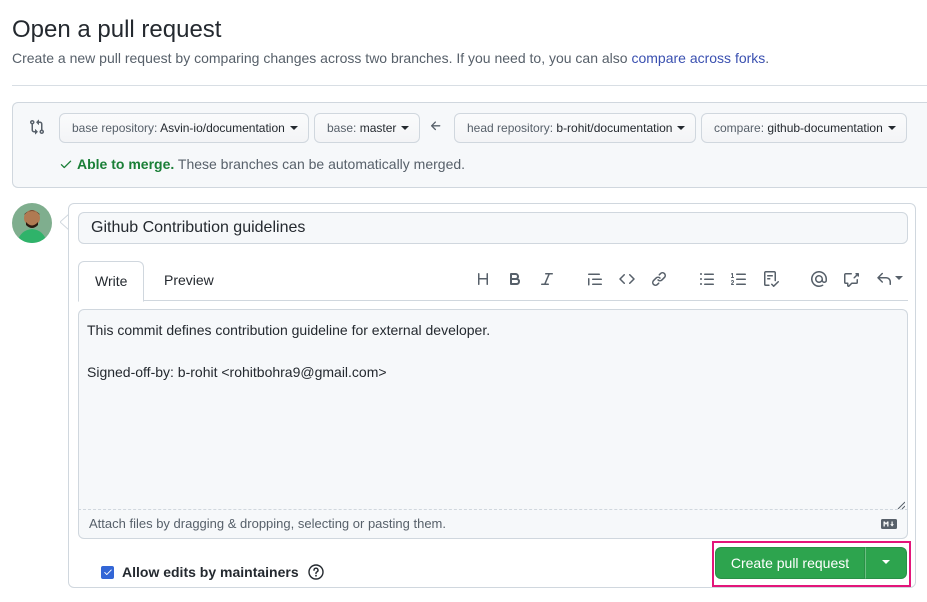  Describe the element at coordinates (435, 126) in the screenshot. I see `arrow-left-icon` at that location.